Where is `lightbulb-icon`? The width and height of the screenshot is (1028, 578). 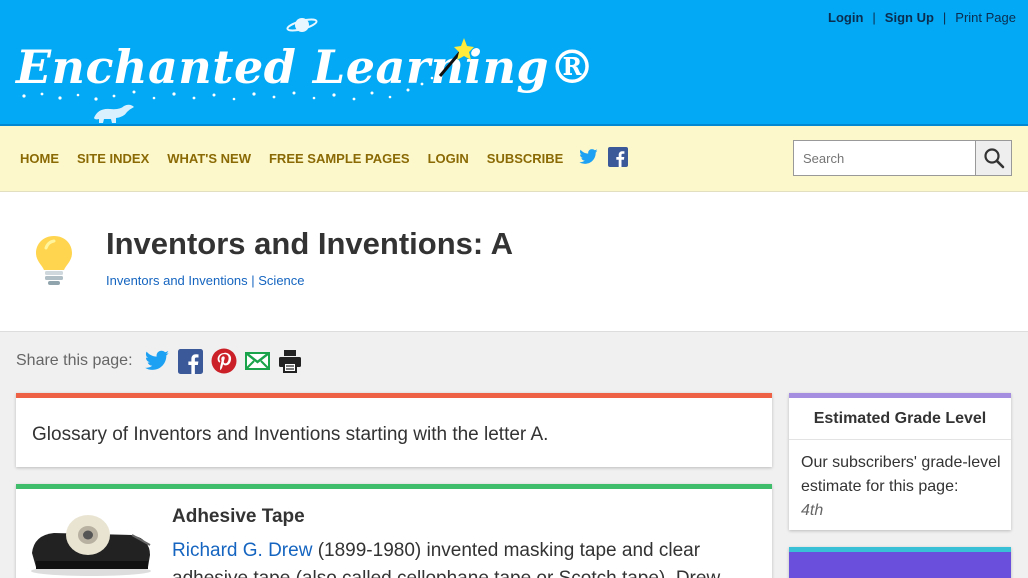
lightbulb-icon is located at coordinates (54, 260).